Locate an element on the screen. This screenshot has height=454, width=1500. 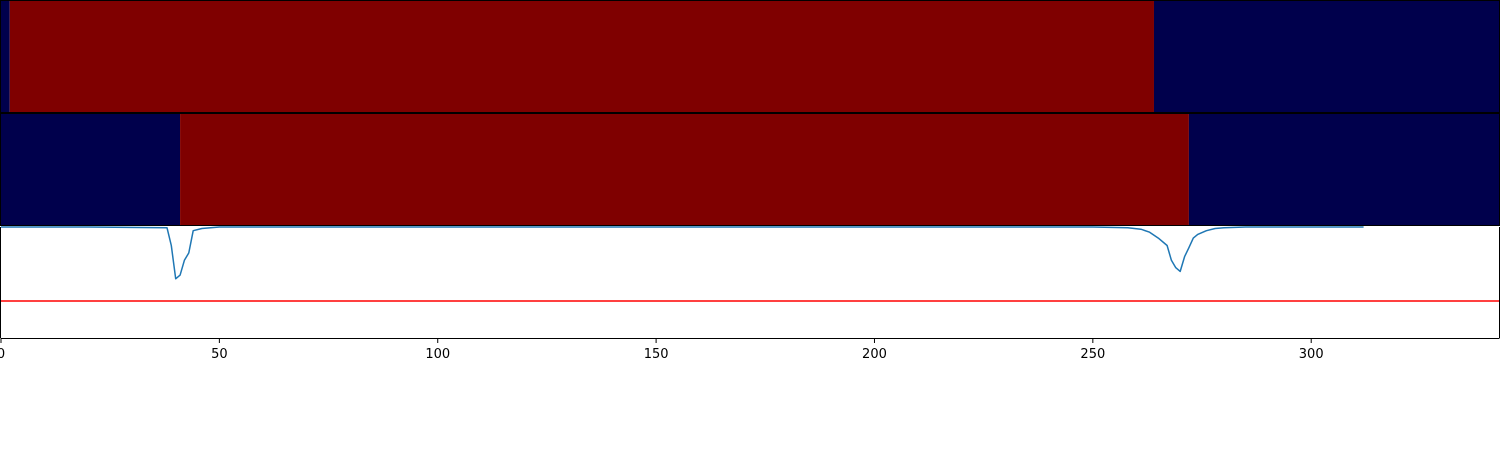
x-tick-label-4: 150 is located at coordinates (656, 354).